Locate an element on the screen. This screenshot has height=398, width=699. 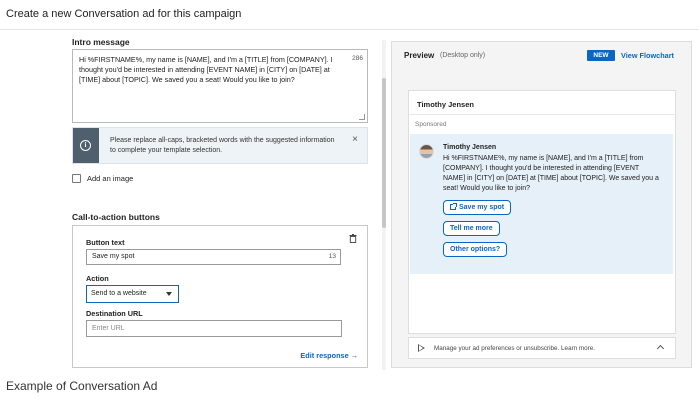
reply-label: Tell me more is located at coordinates (471, 228).